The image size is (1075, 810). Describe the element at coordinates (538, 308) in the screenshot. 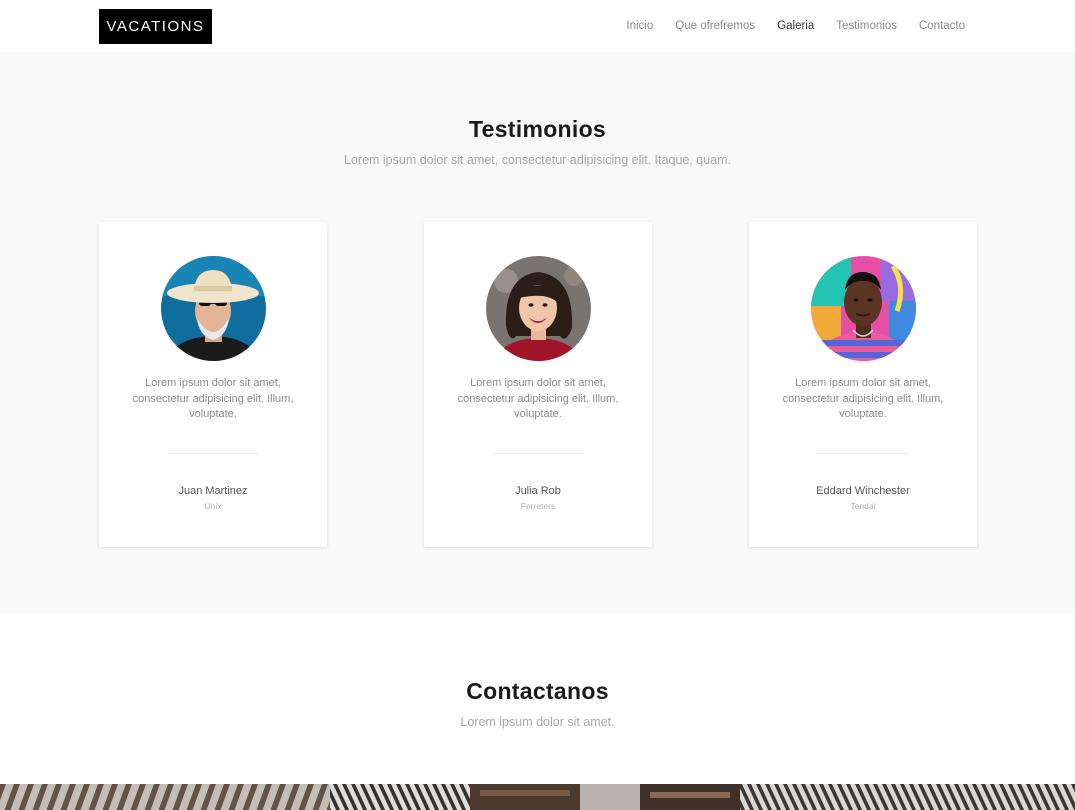

I see `avatar-julia` at that location.